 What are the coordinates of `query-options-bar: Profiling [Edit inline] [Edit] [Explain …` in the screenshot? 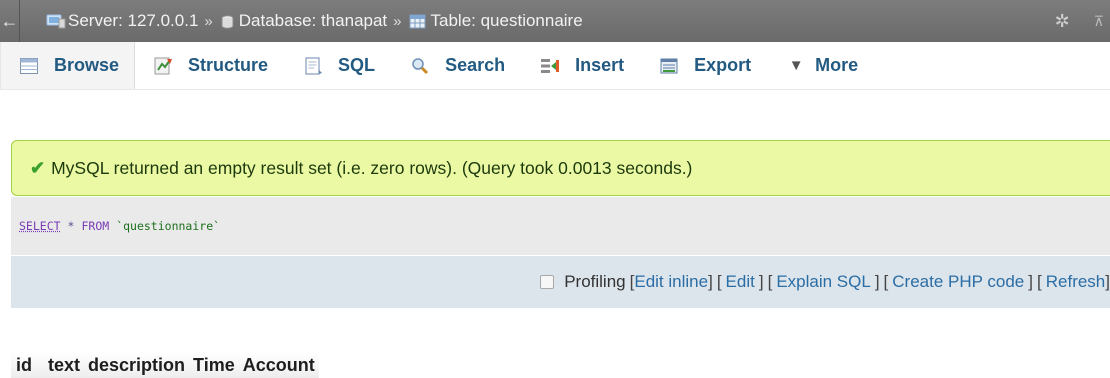 It's located at (560, 282).